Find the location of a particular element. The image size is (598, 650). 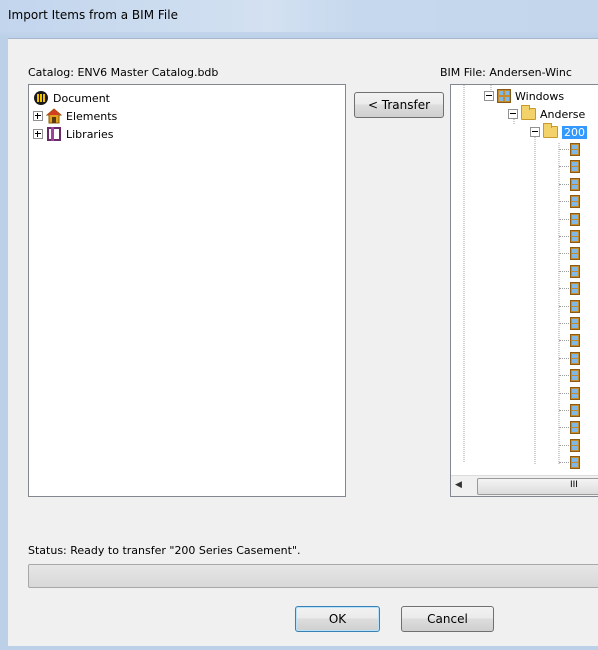

tree-item-document: Document is located at coordinates (71, 98).